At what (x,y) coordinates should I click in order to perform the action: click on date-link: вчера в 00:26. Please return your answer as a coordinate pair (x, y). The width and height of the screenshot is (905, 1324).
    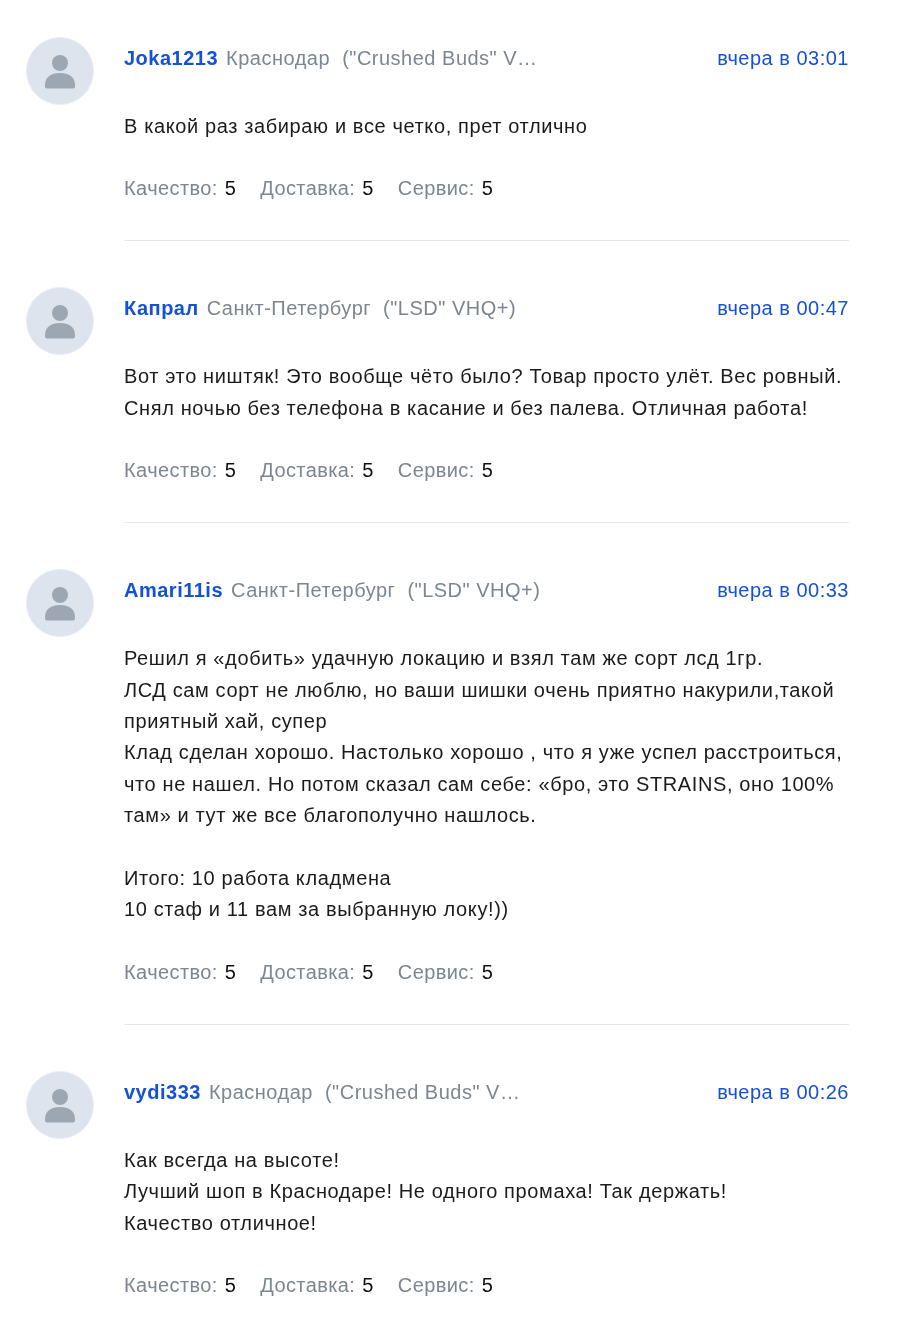
    Looking at the image, I should click on (783, 1091).